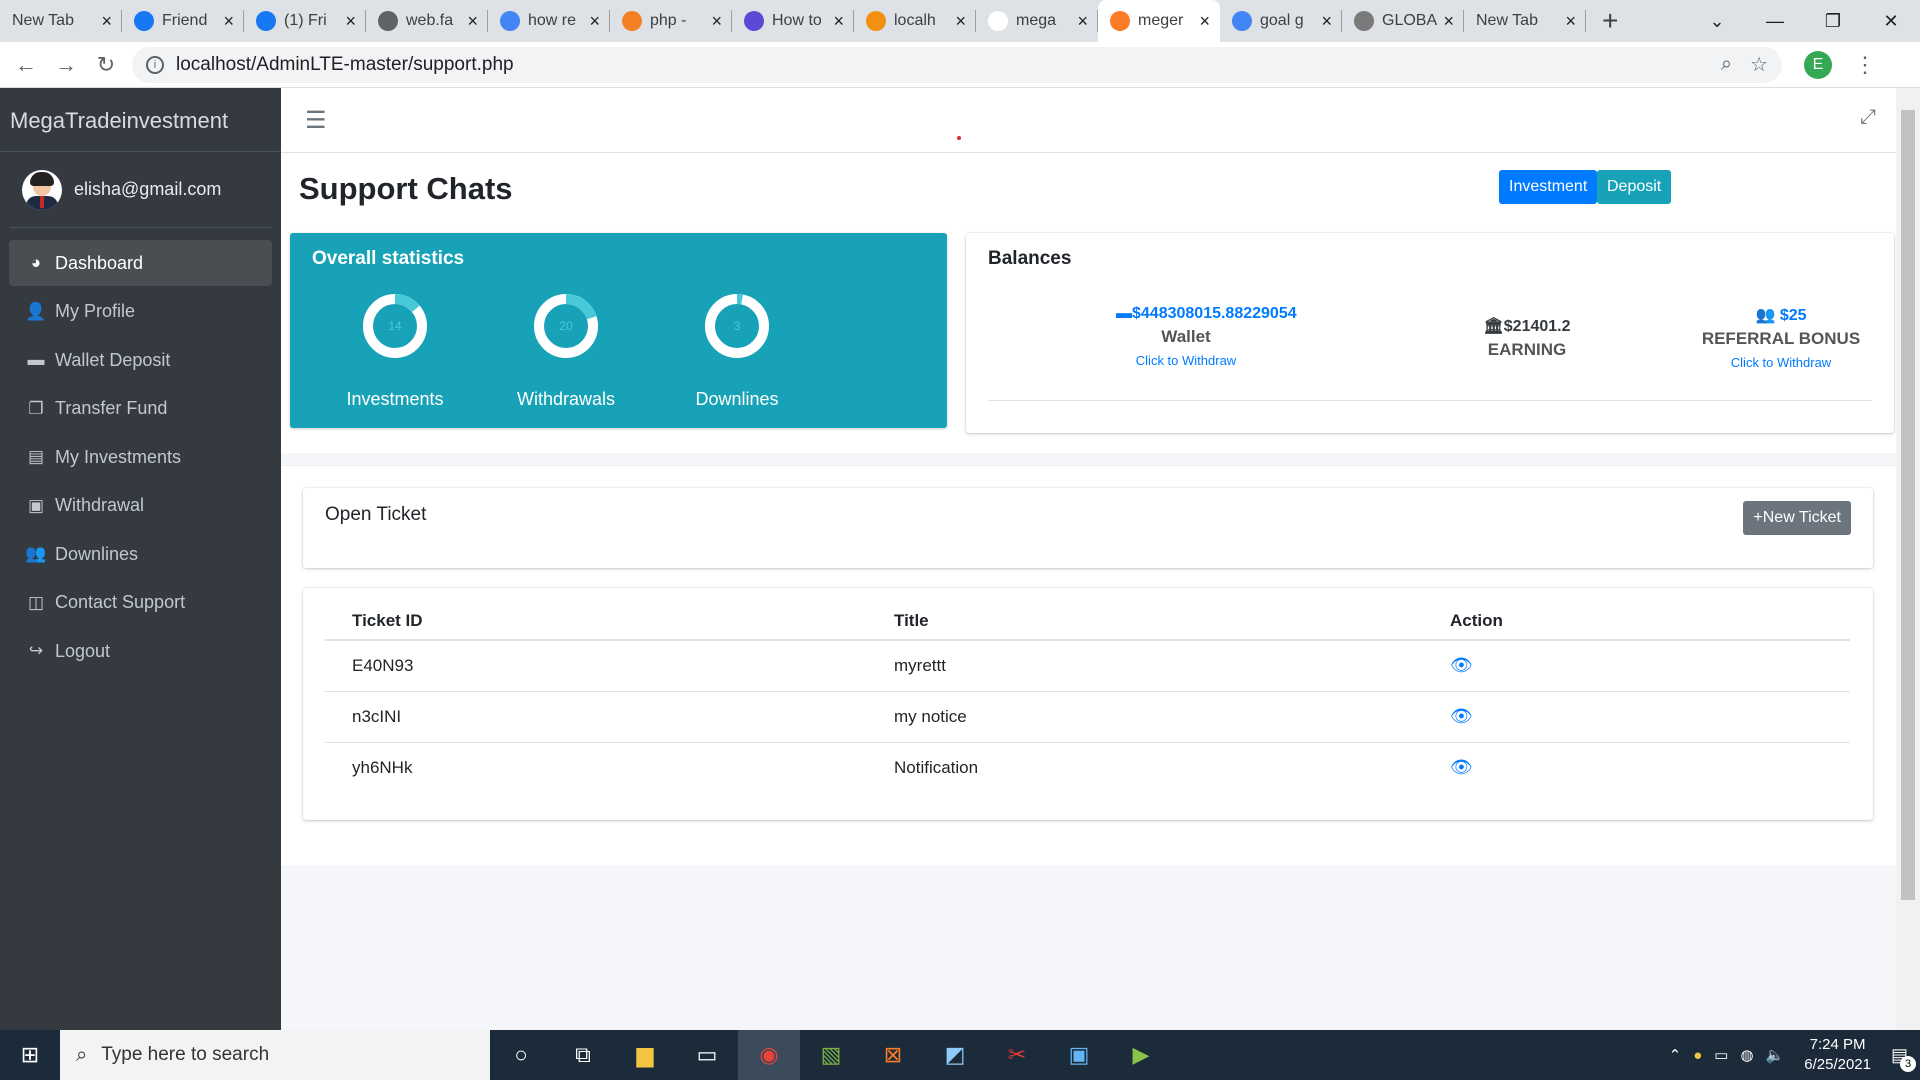 Image resolution: width=1920 pixels, height=1080 pixels. Describe the element at coordinates (1281, 21) in the screenshot. I see `browser-tab: goal g ×` at that location.